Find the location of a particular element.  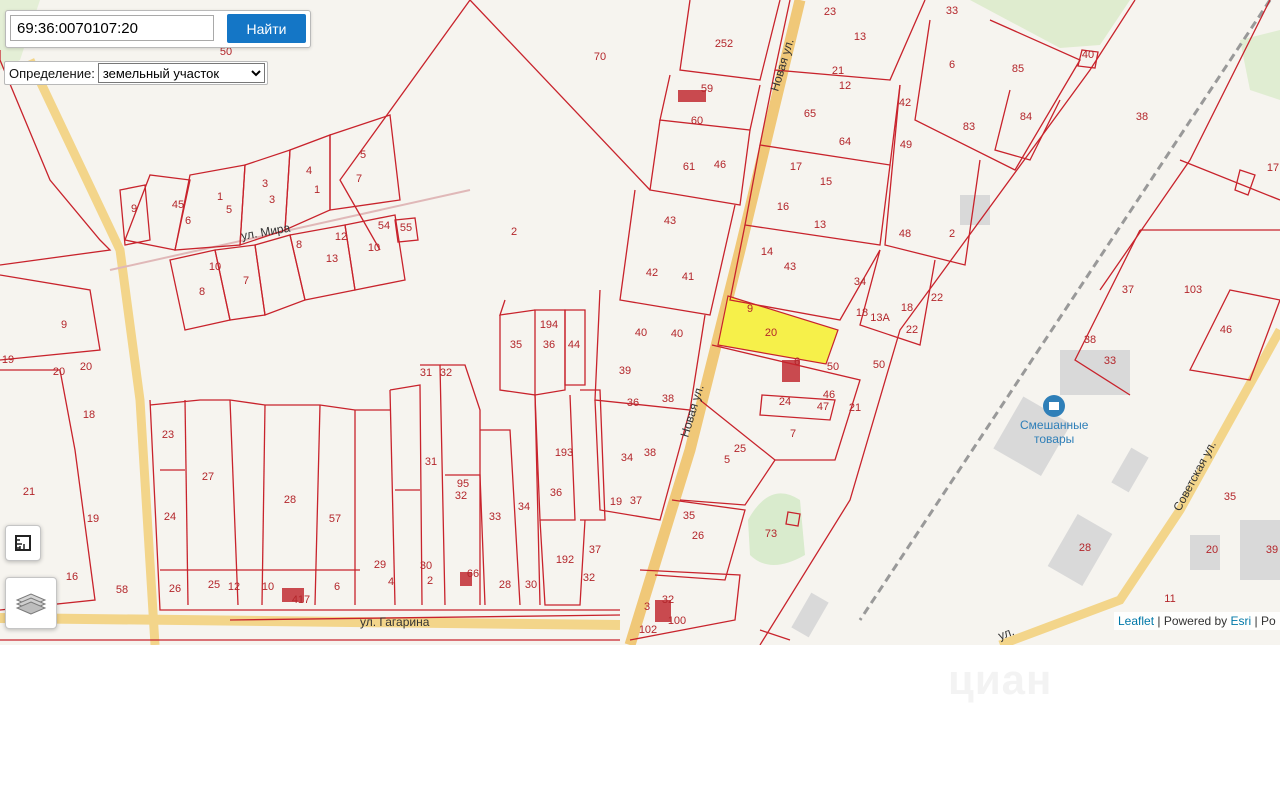

parcel-number: 66 is located at coordinates (473, 574).